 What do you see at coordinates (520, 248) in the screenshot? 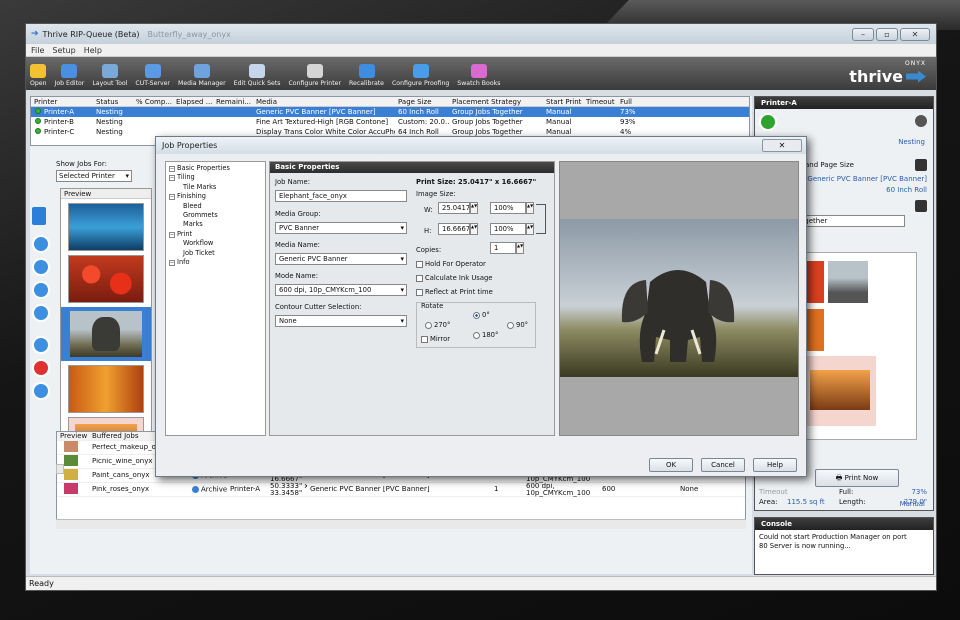
I see `copies-spinner: ▲▼` at bounding box center [520, 248].